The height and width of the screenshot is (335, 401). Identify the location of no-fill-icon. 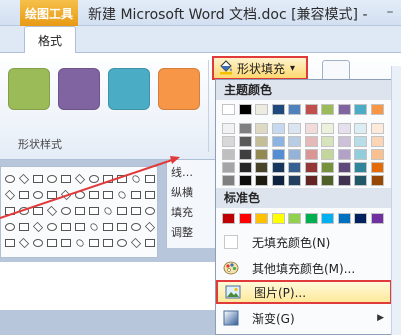
(231, 242).